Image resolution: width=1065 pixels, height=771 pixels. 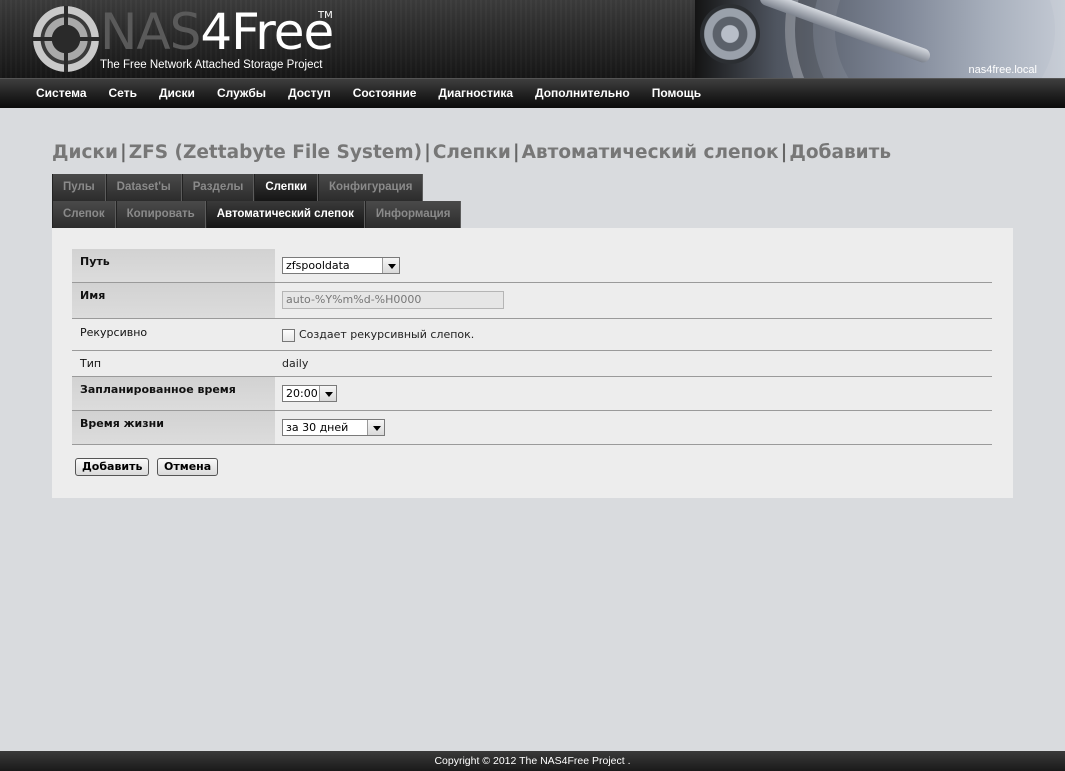 I want to click on type-label: Тип, so click(x=91, y=363).